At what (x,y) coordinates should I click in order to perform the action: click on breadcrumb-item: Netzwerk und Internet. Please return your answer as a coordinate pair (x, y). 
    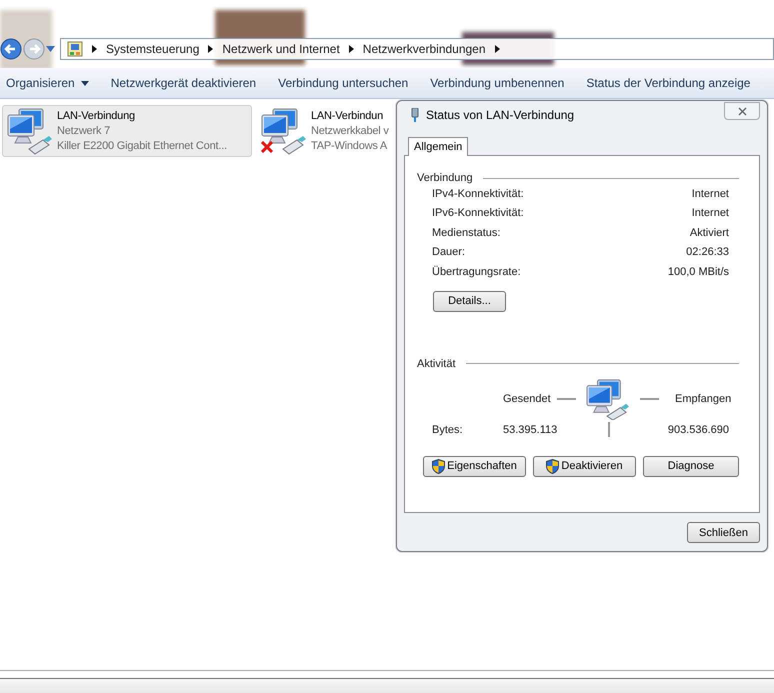
    Looking at the image, I should click on (281, 49).